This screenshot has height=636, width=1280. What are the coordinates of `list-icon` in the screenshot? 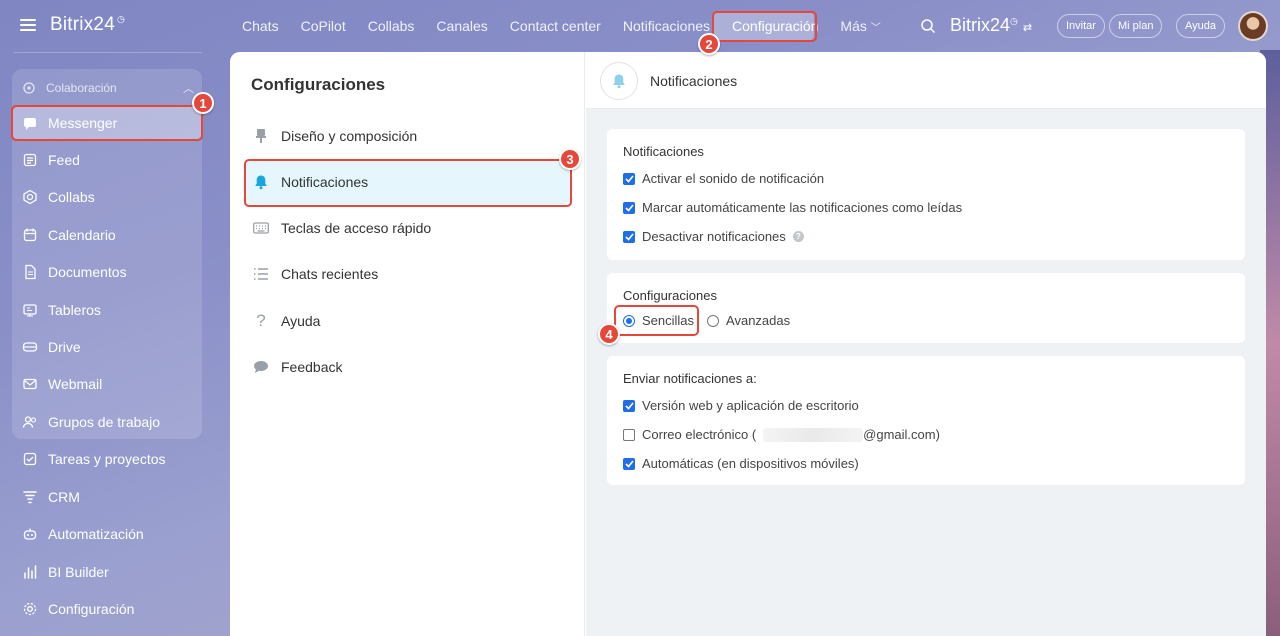 It's located at (261, 274).